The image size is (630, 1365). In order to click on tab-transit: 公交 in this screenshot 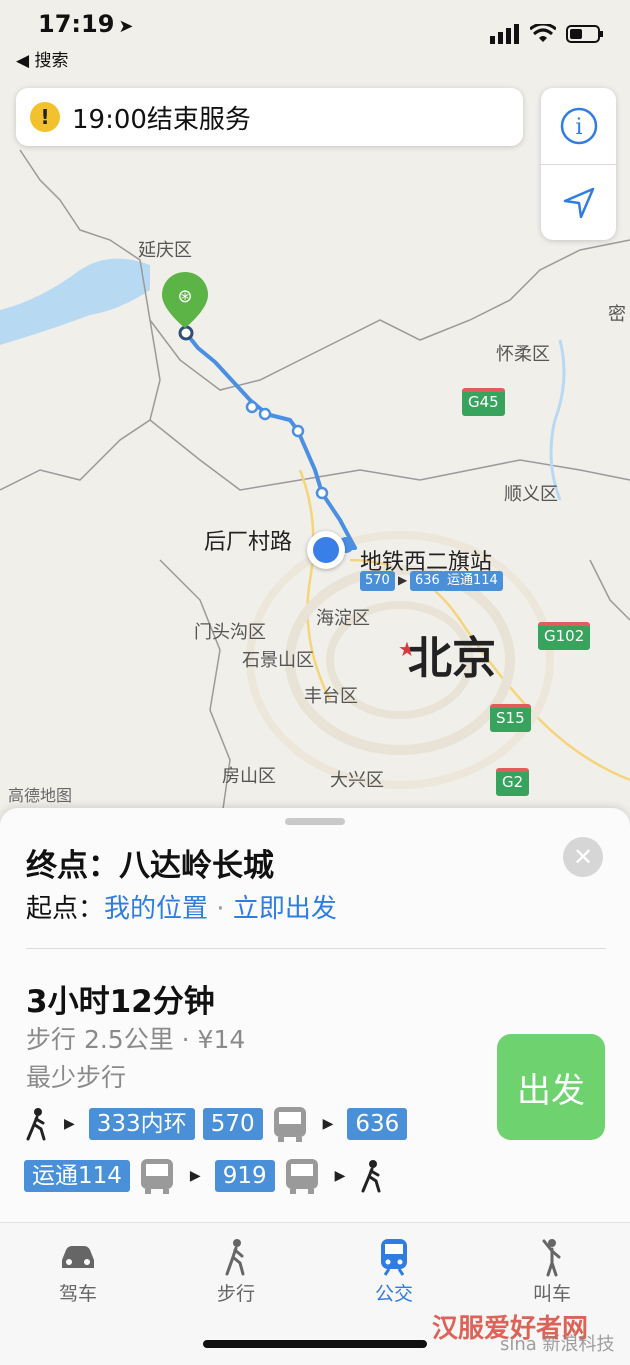, I will do `click(394, 1270)`.